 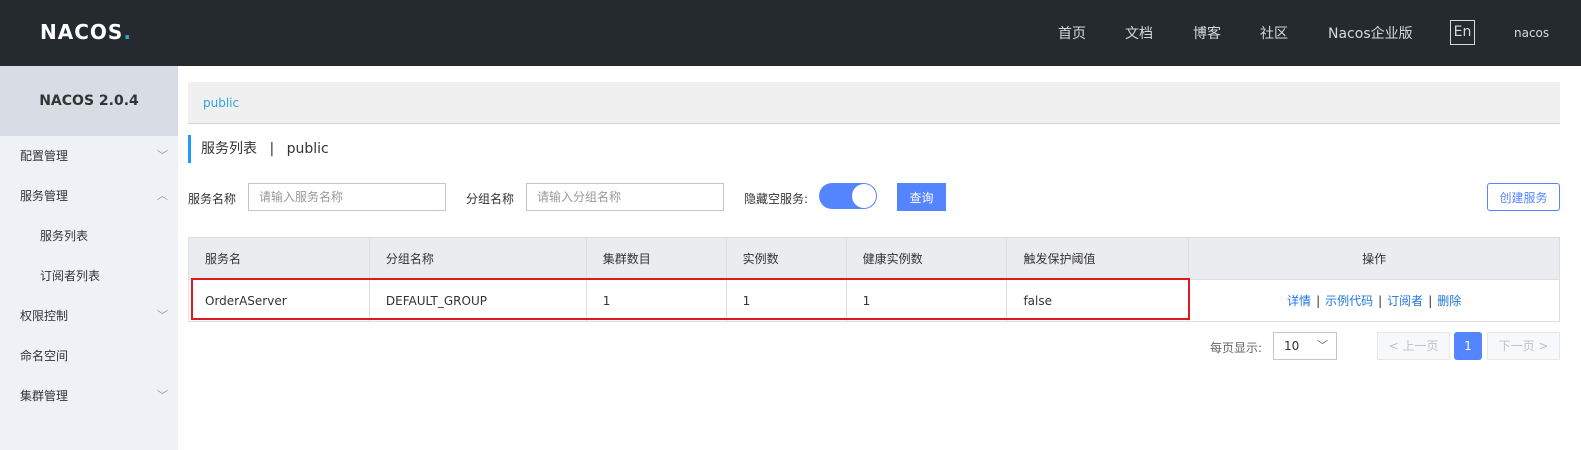 I want to click on sidebar-item-subscriber-list: 订阅者列表, so click(x=89, y=276).